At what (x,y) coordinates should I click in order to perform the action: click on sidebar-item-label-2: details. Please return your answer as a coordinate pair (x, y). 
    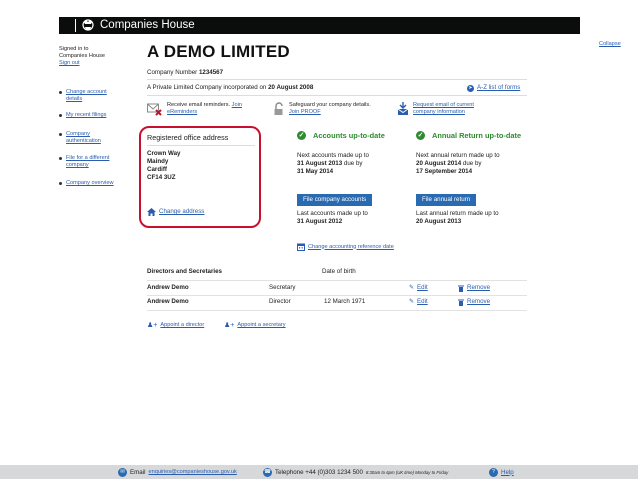
    Looking at the image, I should click on (74, 99).